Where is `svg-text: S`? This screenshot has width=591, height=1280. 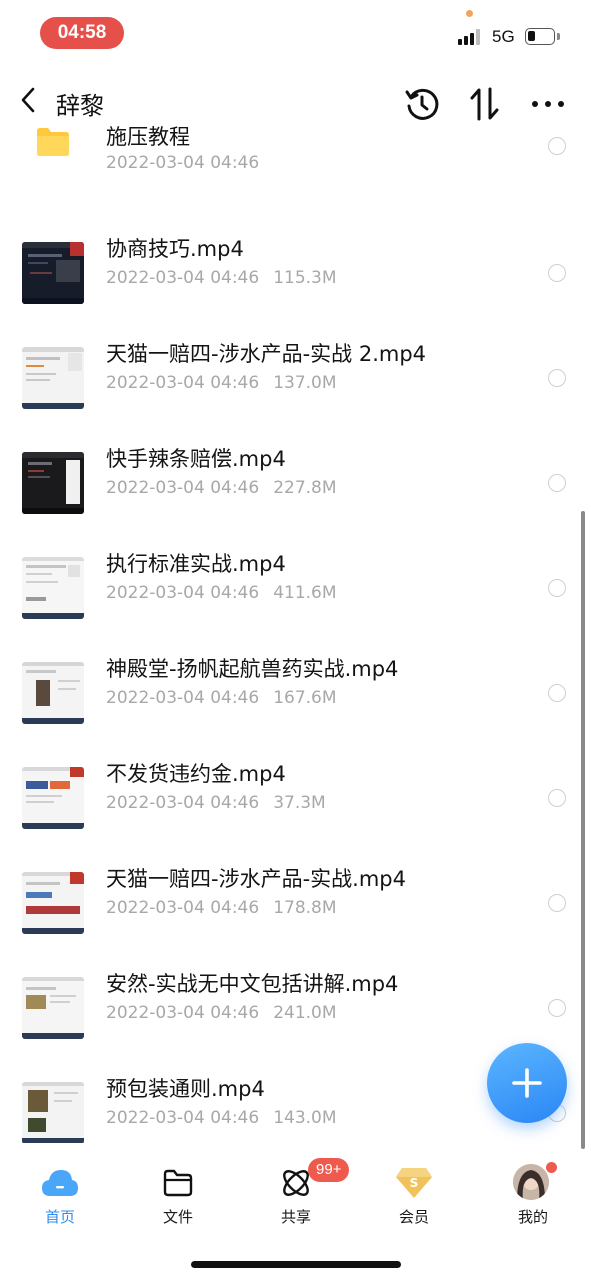 svg-text: S is located at coordinates (414, 1183).